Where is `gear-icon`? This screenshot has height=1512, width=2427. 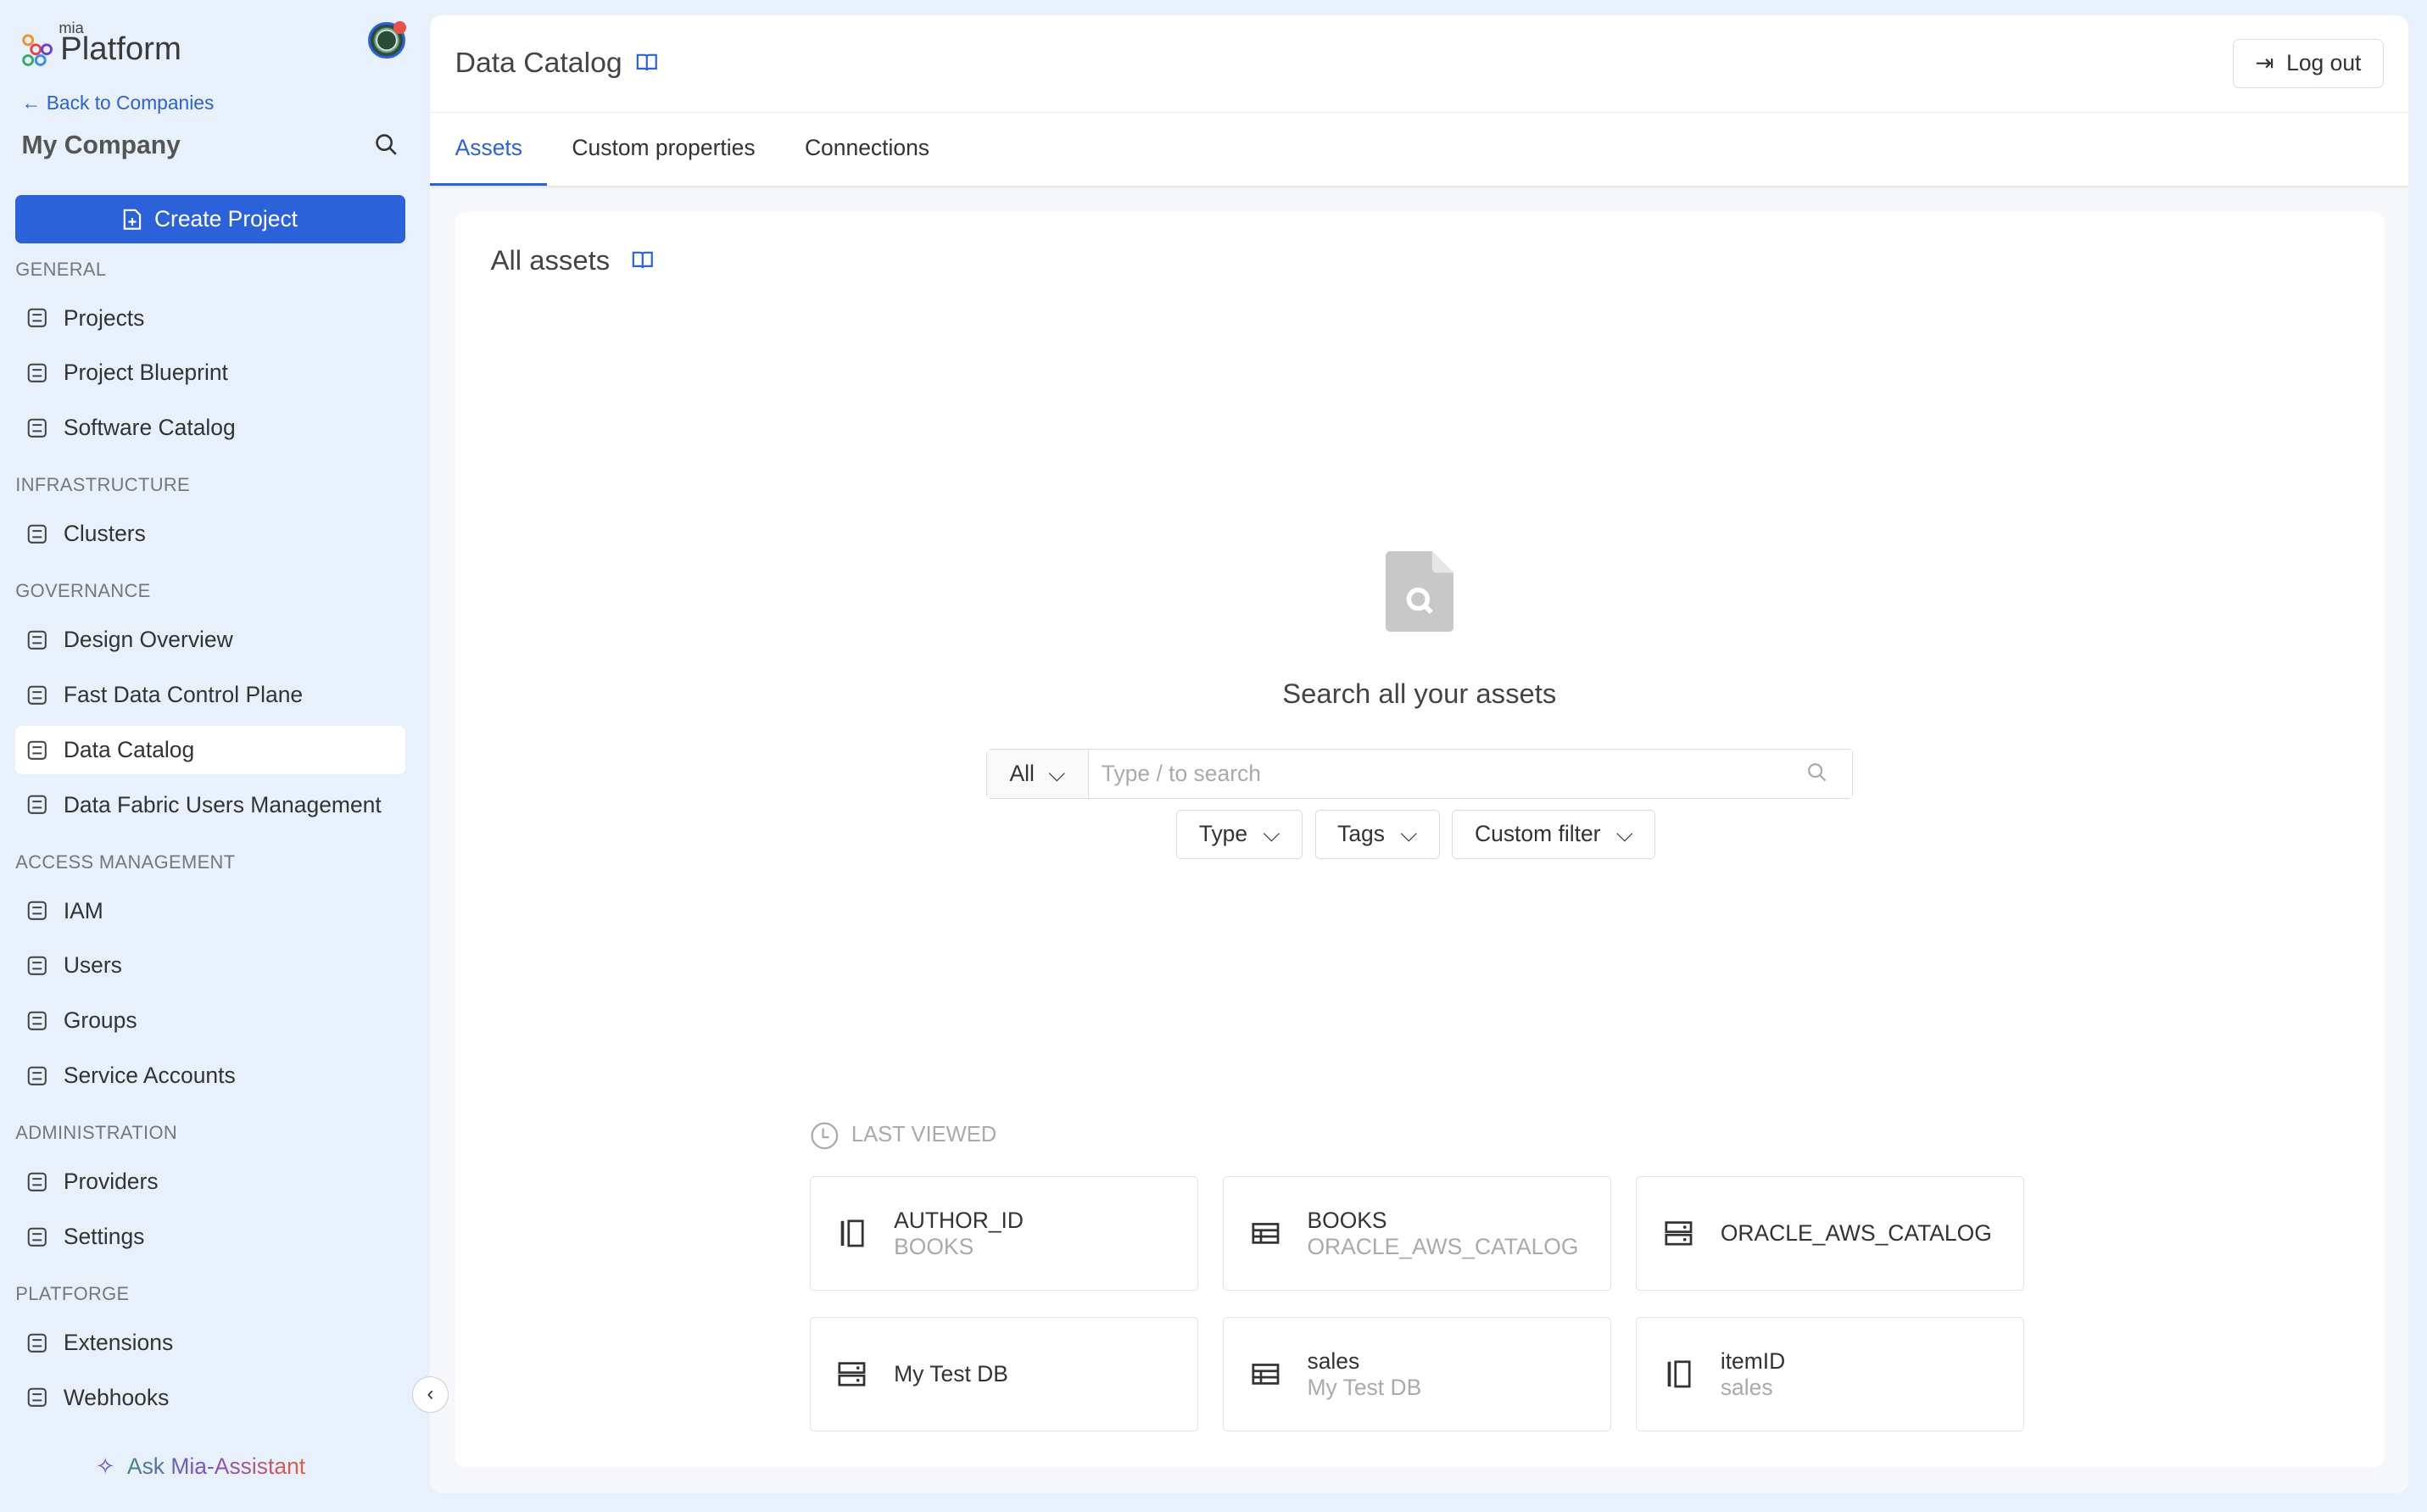 gear-icon is located at coordinates (37, 1237).